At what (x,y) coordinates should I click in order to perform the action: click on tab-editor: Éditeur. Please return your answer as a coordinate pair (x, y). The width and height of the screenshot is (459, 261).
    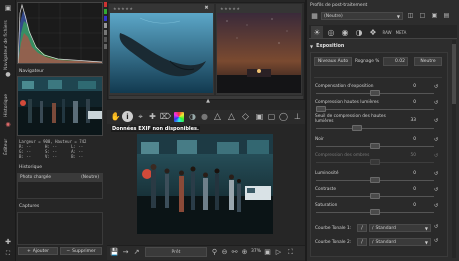
    Looking at the image, I should click on (6, 142).